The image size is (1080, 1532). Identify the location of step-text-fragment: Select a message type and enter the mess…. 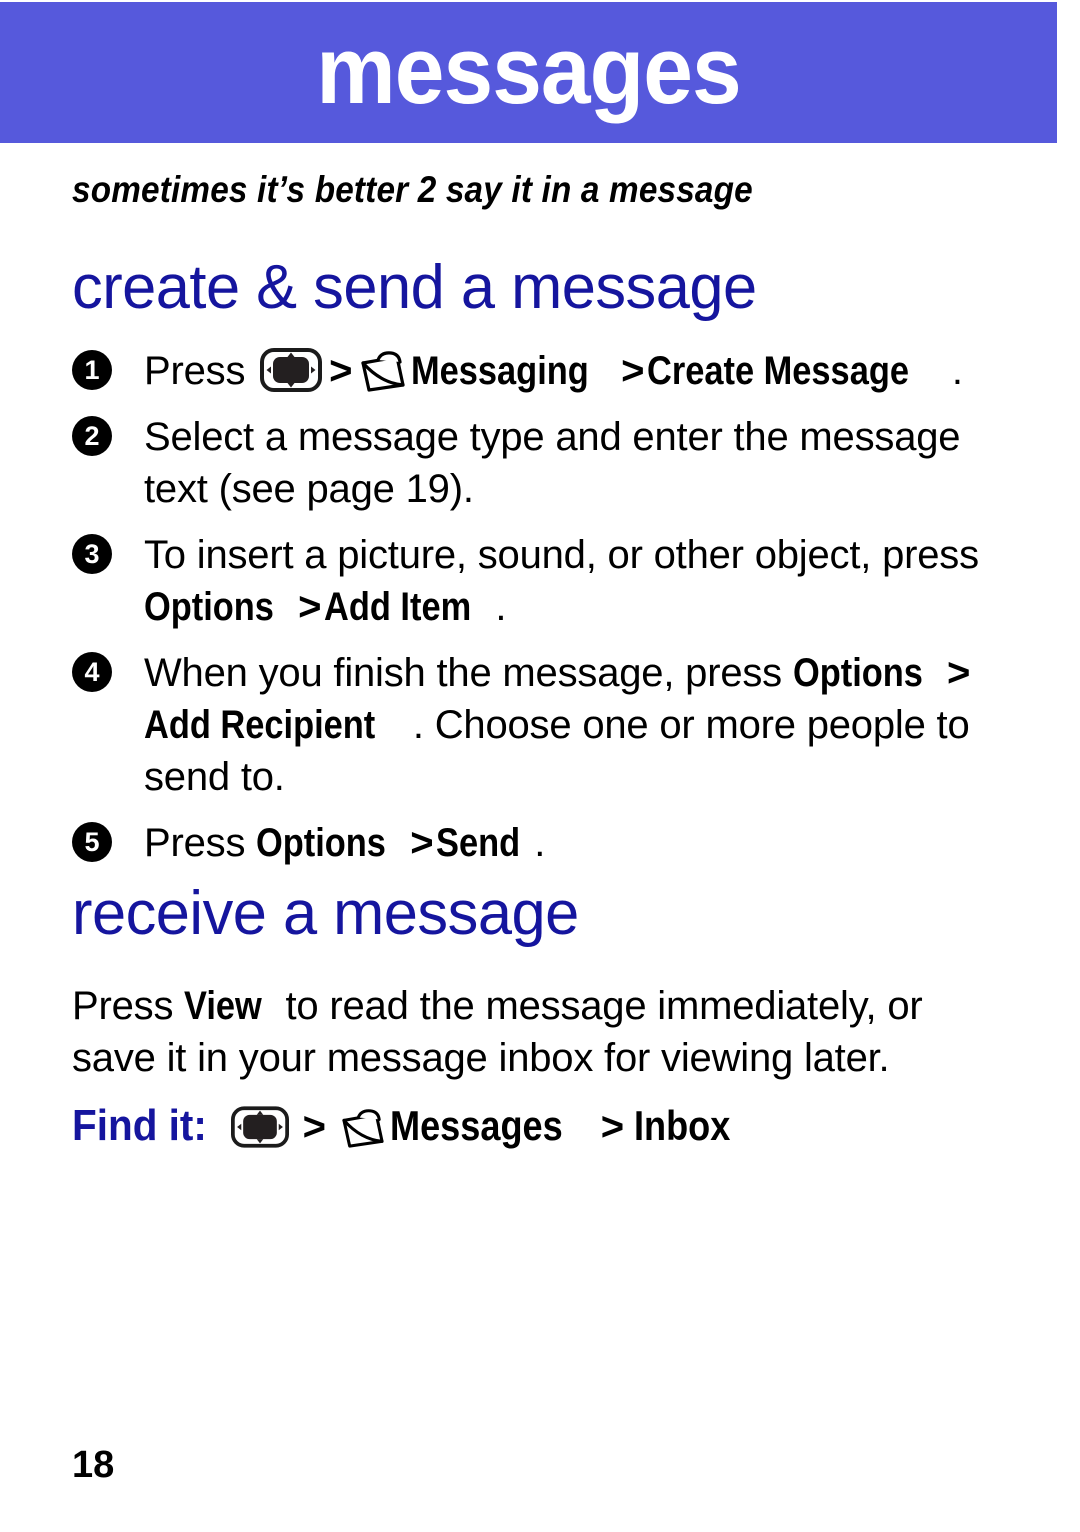
(552, 463).